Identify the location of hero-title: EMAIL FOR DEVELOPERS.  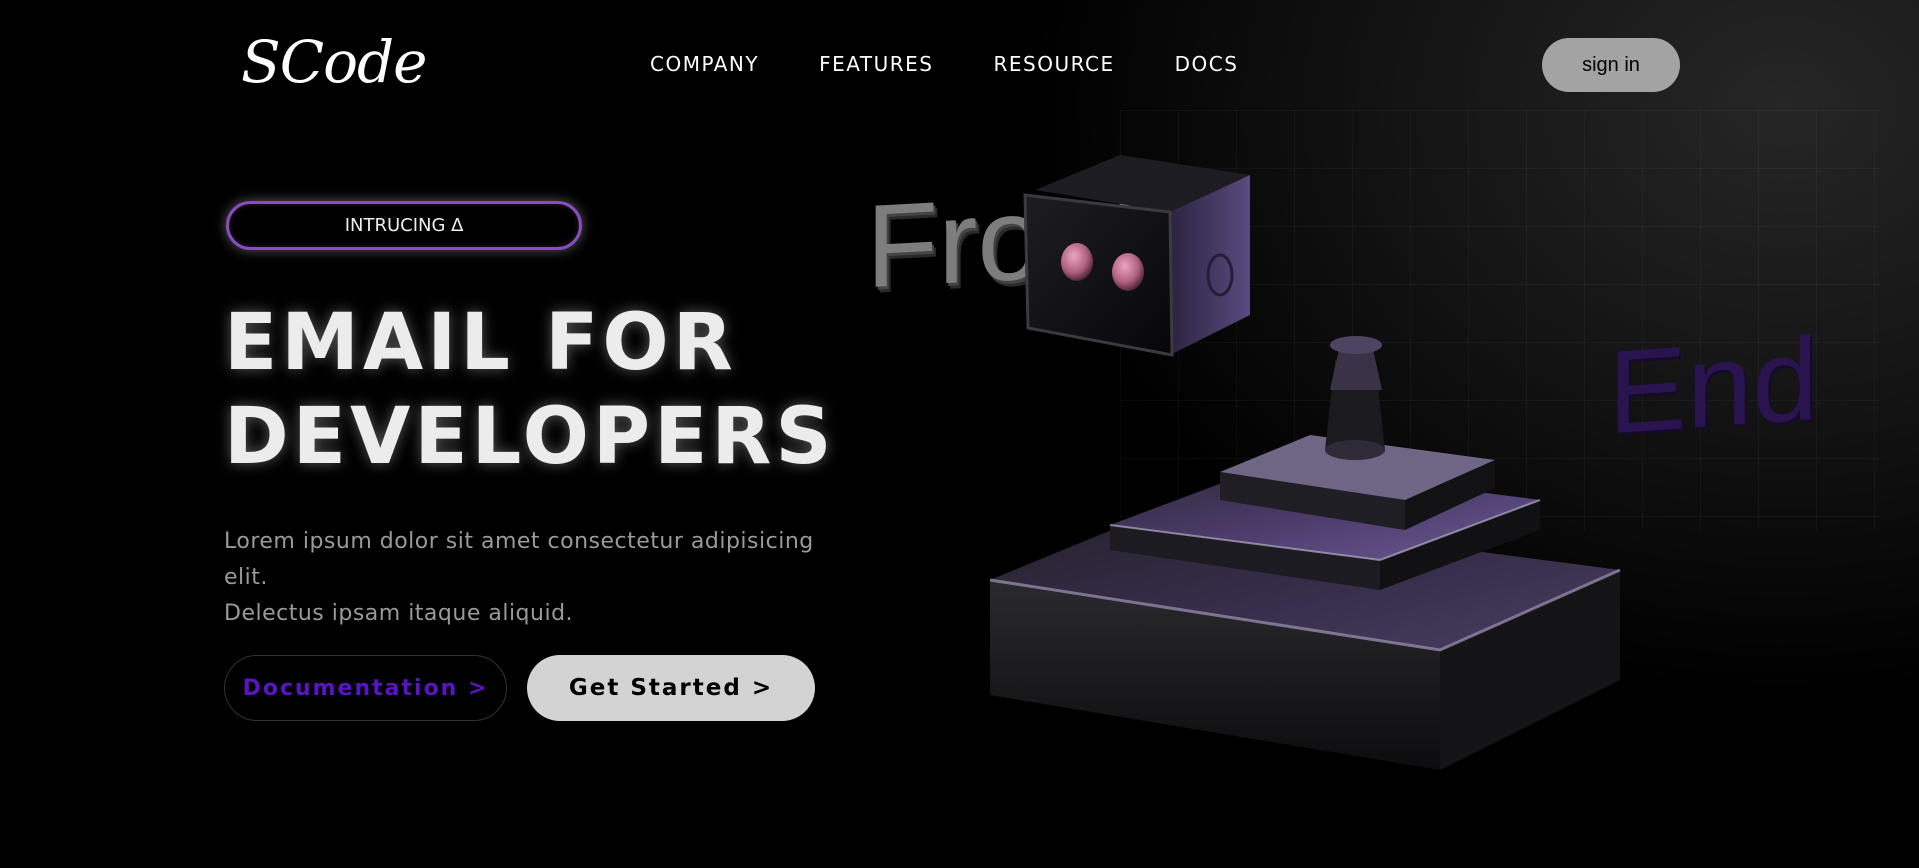
(530, 390).